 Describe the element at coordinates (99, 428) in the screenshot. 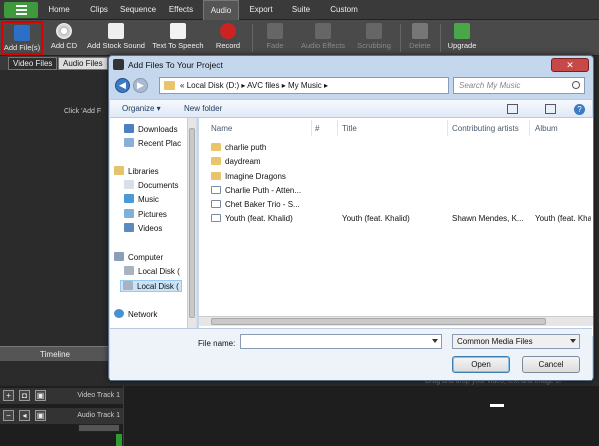

I see `audio-level-slider` at that location.